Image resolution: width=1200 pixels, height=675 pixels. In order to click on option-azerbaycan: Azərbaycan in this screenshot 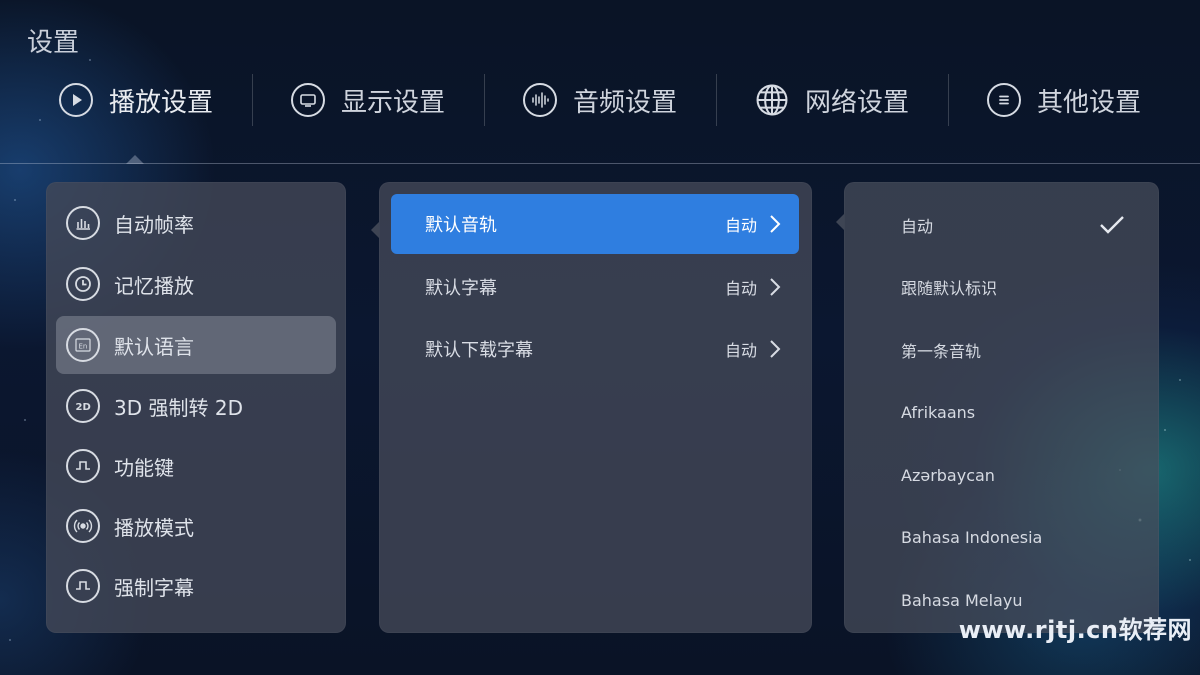, I will do `click(1001, 475)`.